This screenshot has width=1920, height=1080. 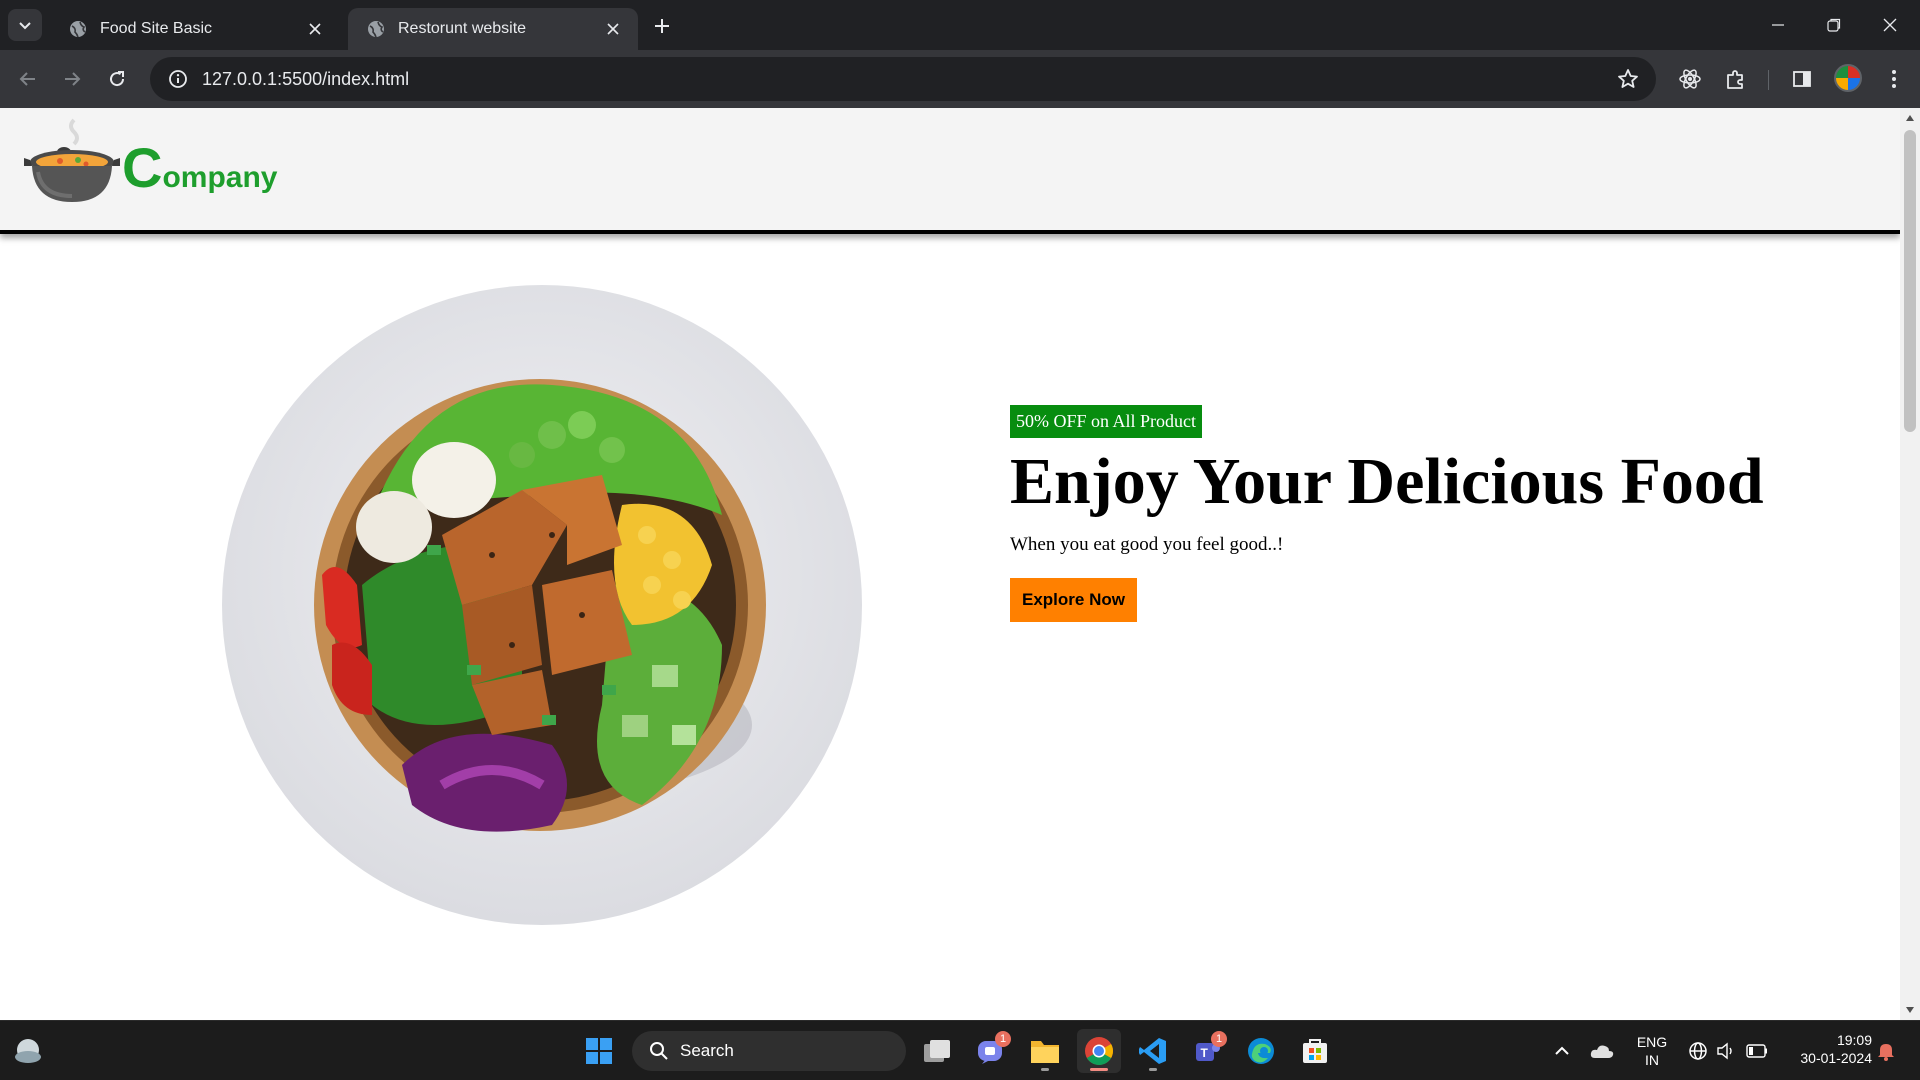 I want to click on site-header: Company, so click(x=950, y=171).